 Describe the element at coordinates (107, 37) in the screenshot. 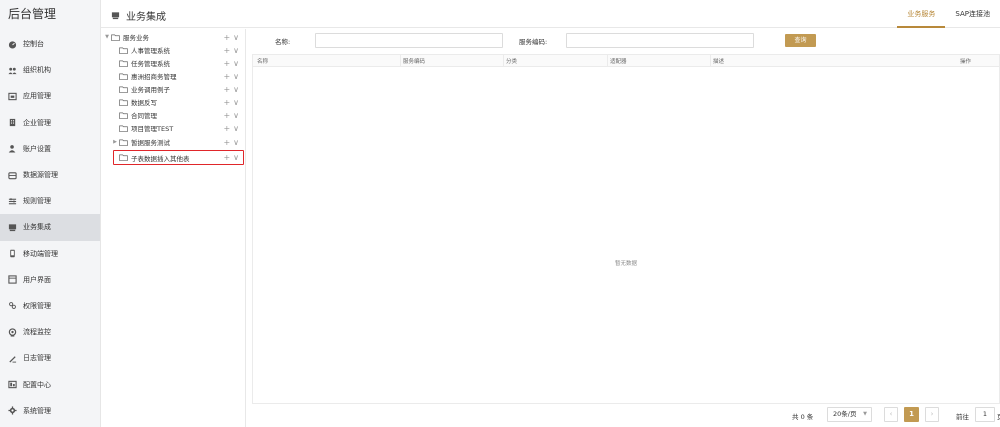

I see `collapse-arrow-icon: ▼` at that location.